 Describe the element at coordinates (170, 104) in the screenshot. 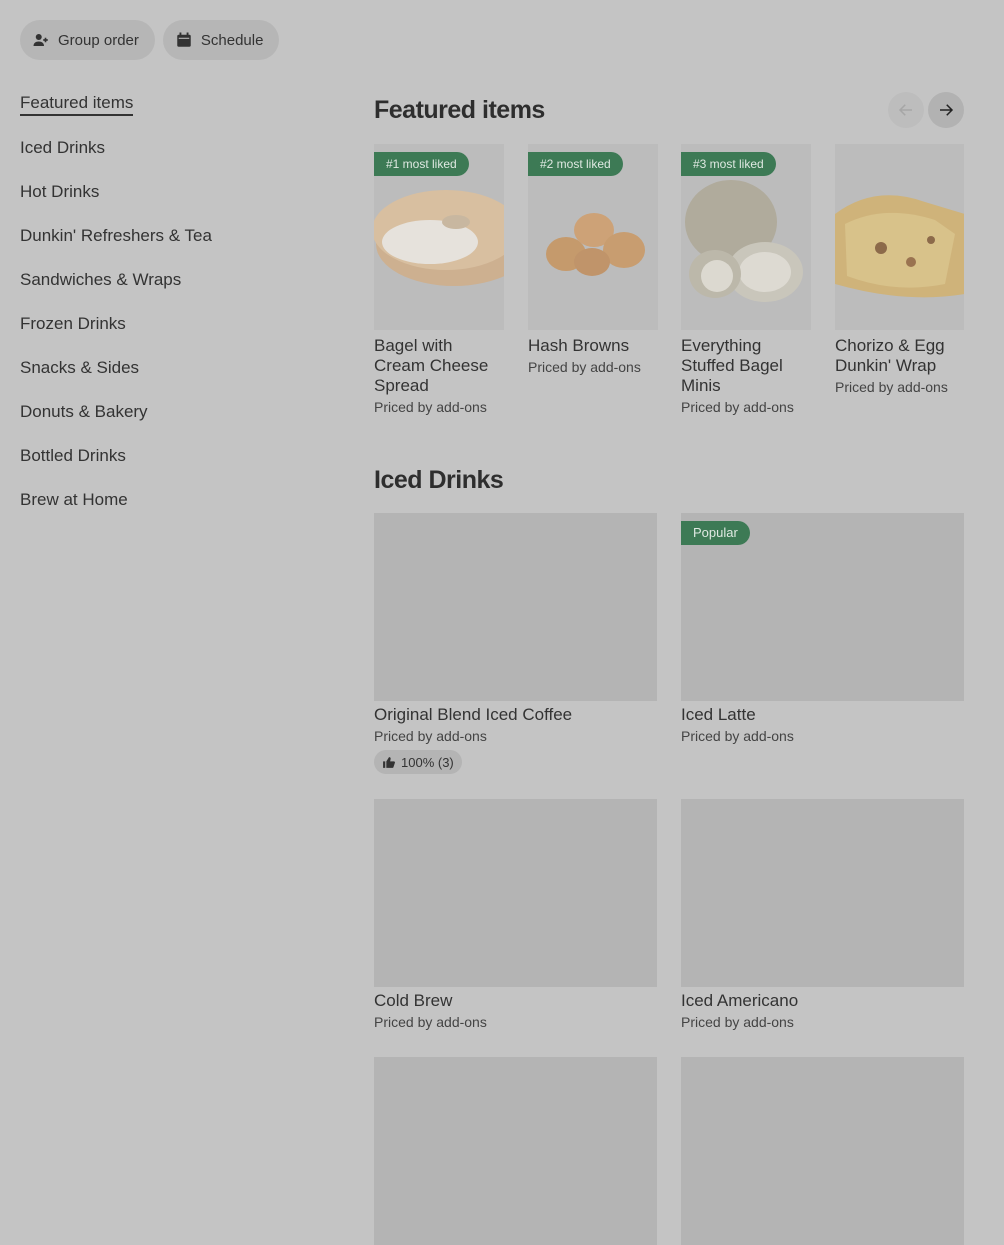

I see `sidebar-item-featured-items: Featured items` at that location.